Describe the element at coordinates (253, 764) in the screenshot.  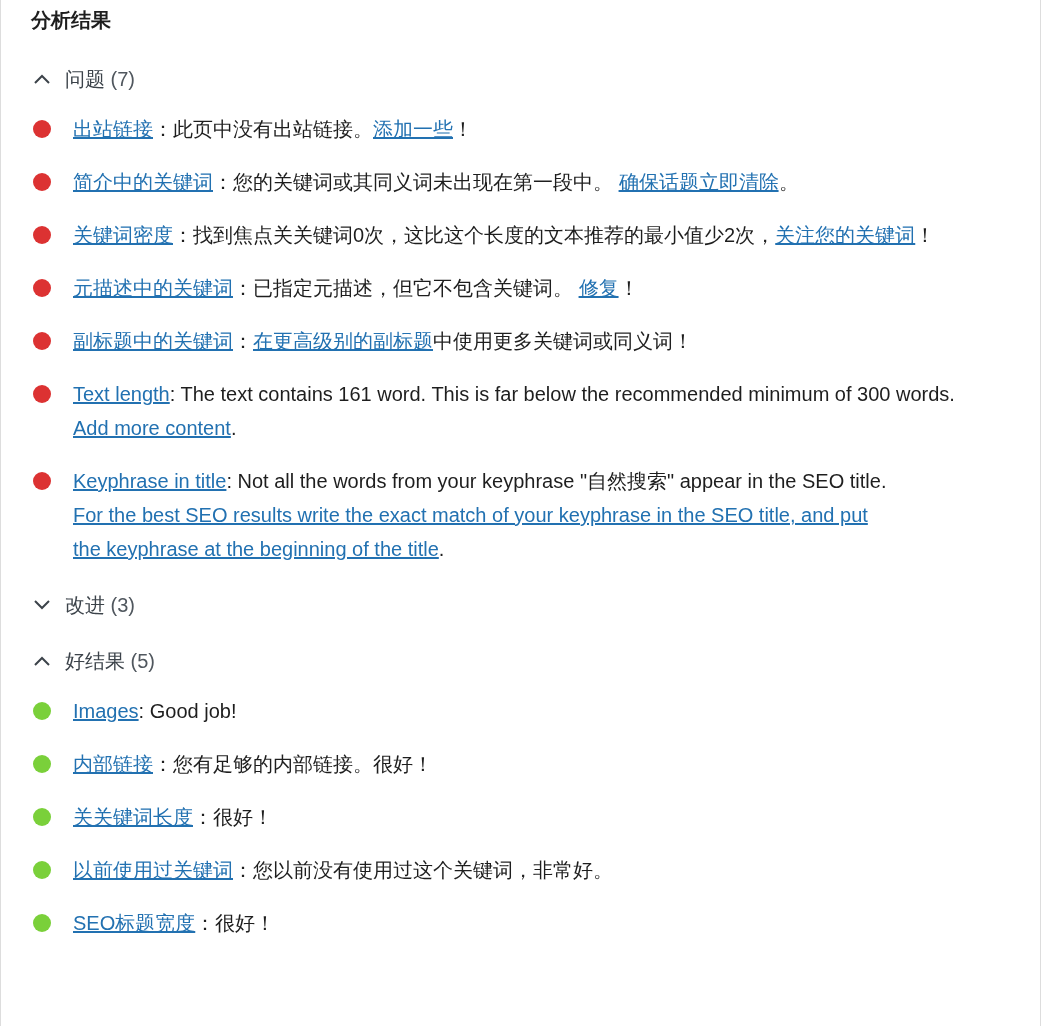
I see `result-text: 内部链接：您有足够的内部链接。很好！` at that location.